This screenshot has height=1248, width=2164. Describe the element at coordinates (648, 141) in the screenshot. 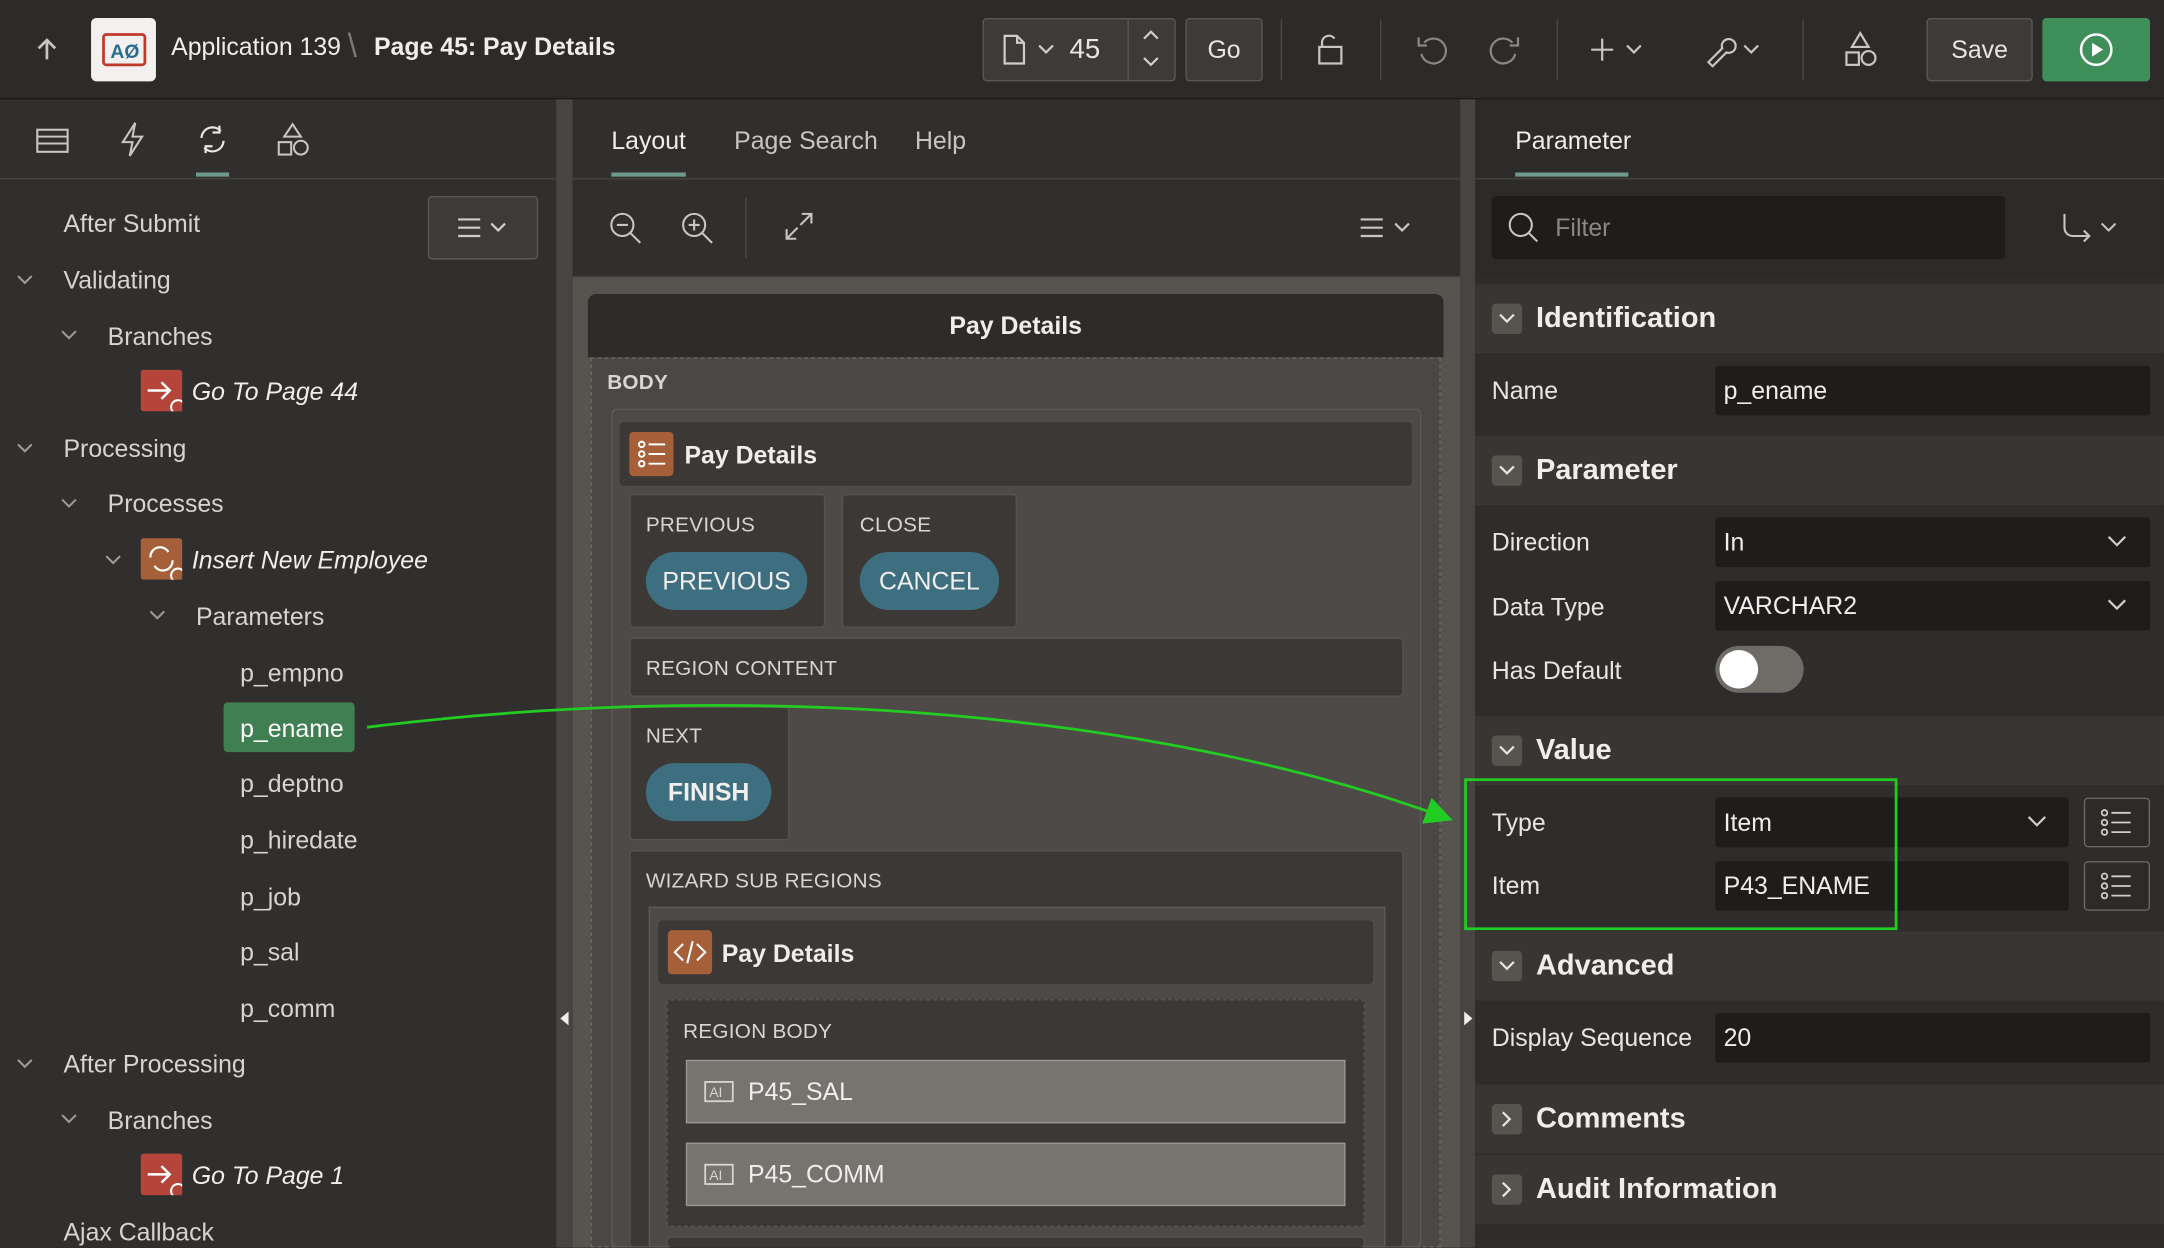

I see `tab-layout: Layout` at that location.